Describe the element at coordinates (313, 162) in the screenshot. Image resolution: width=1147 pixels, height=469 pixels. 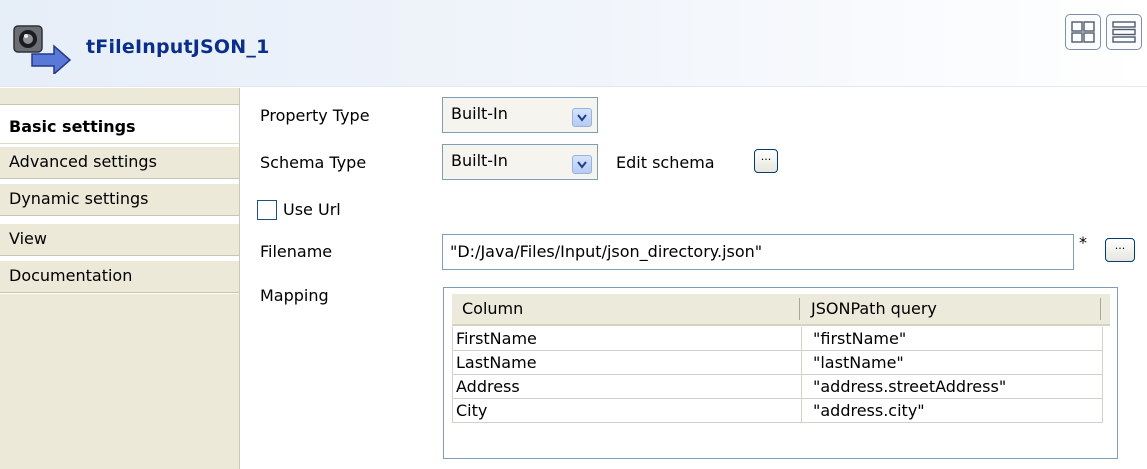
I see `schema-type-label: Schema Type` at that location.